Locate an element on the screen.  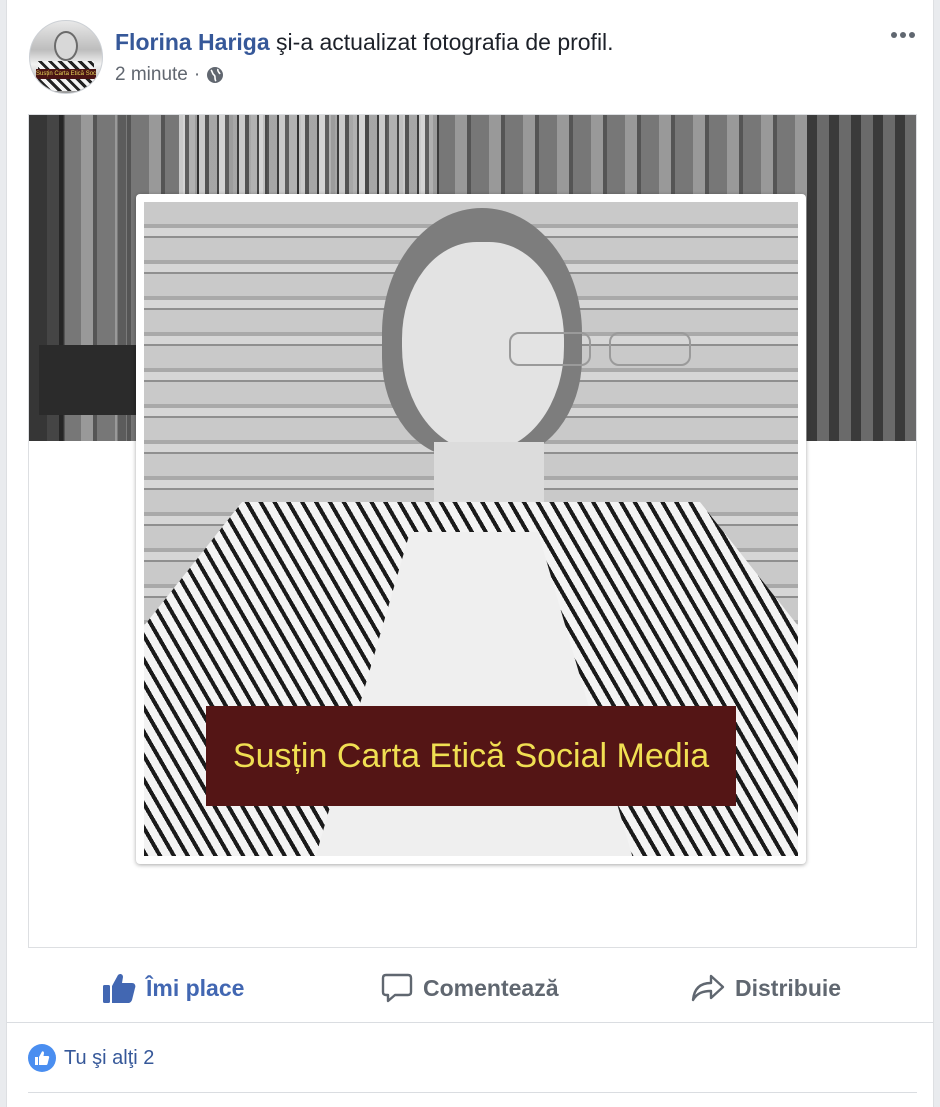
banner-text: Susțin Carta Etică Social Media is located at coordinates (471, 756).